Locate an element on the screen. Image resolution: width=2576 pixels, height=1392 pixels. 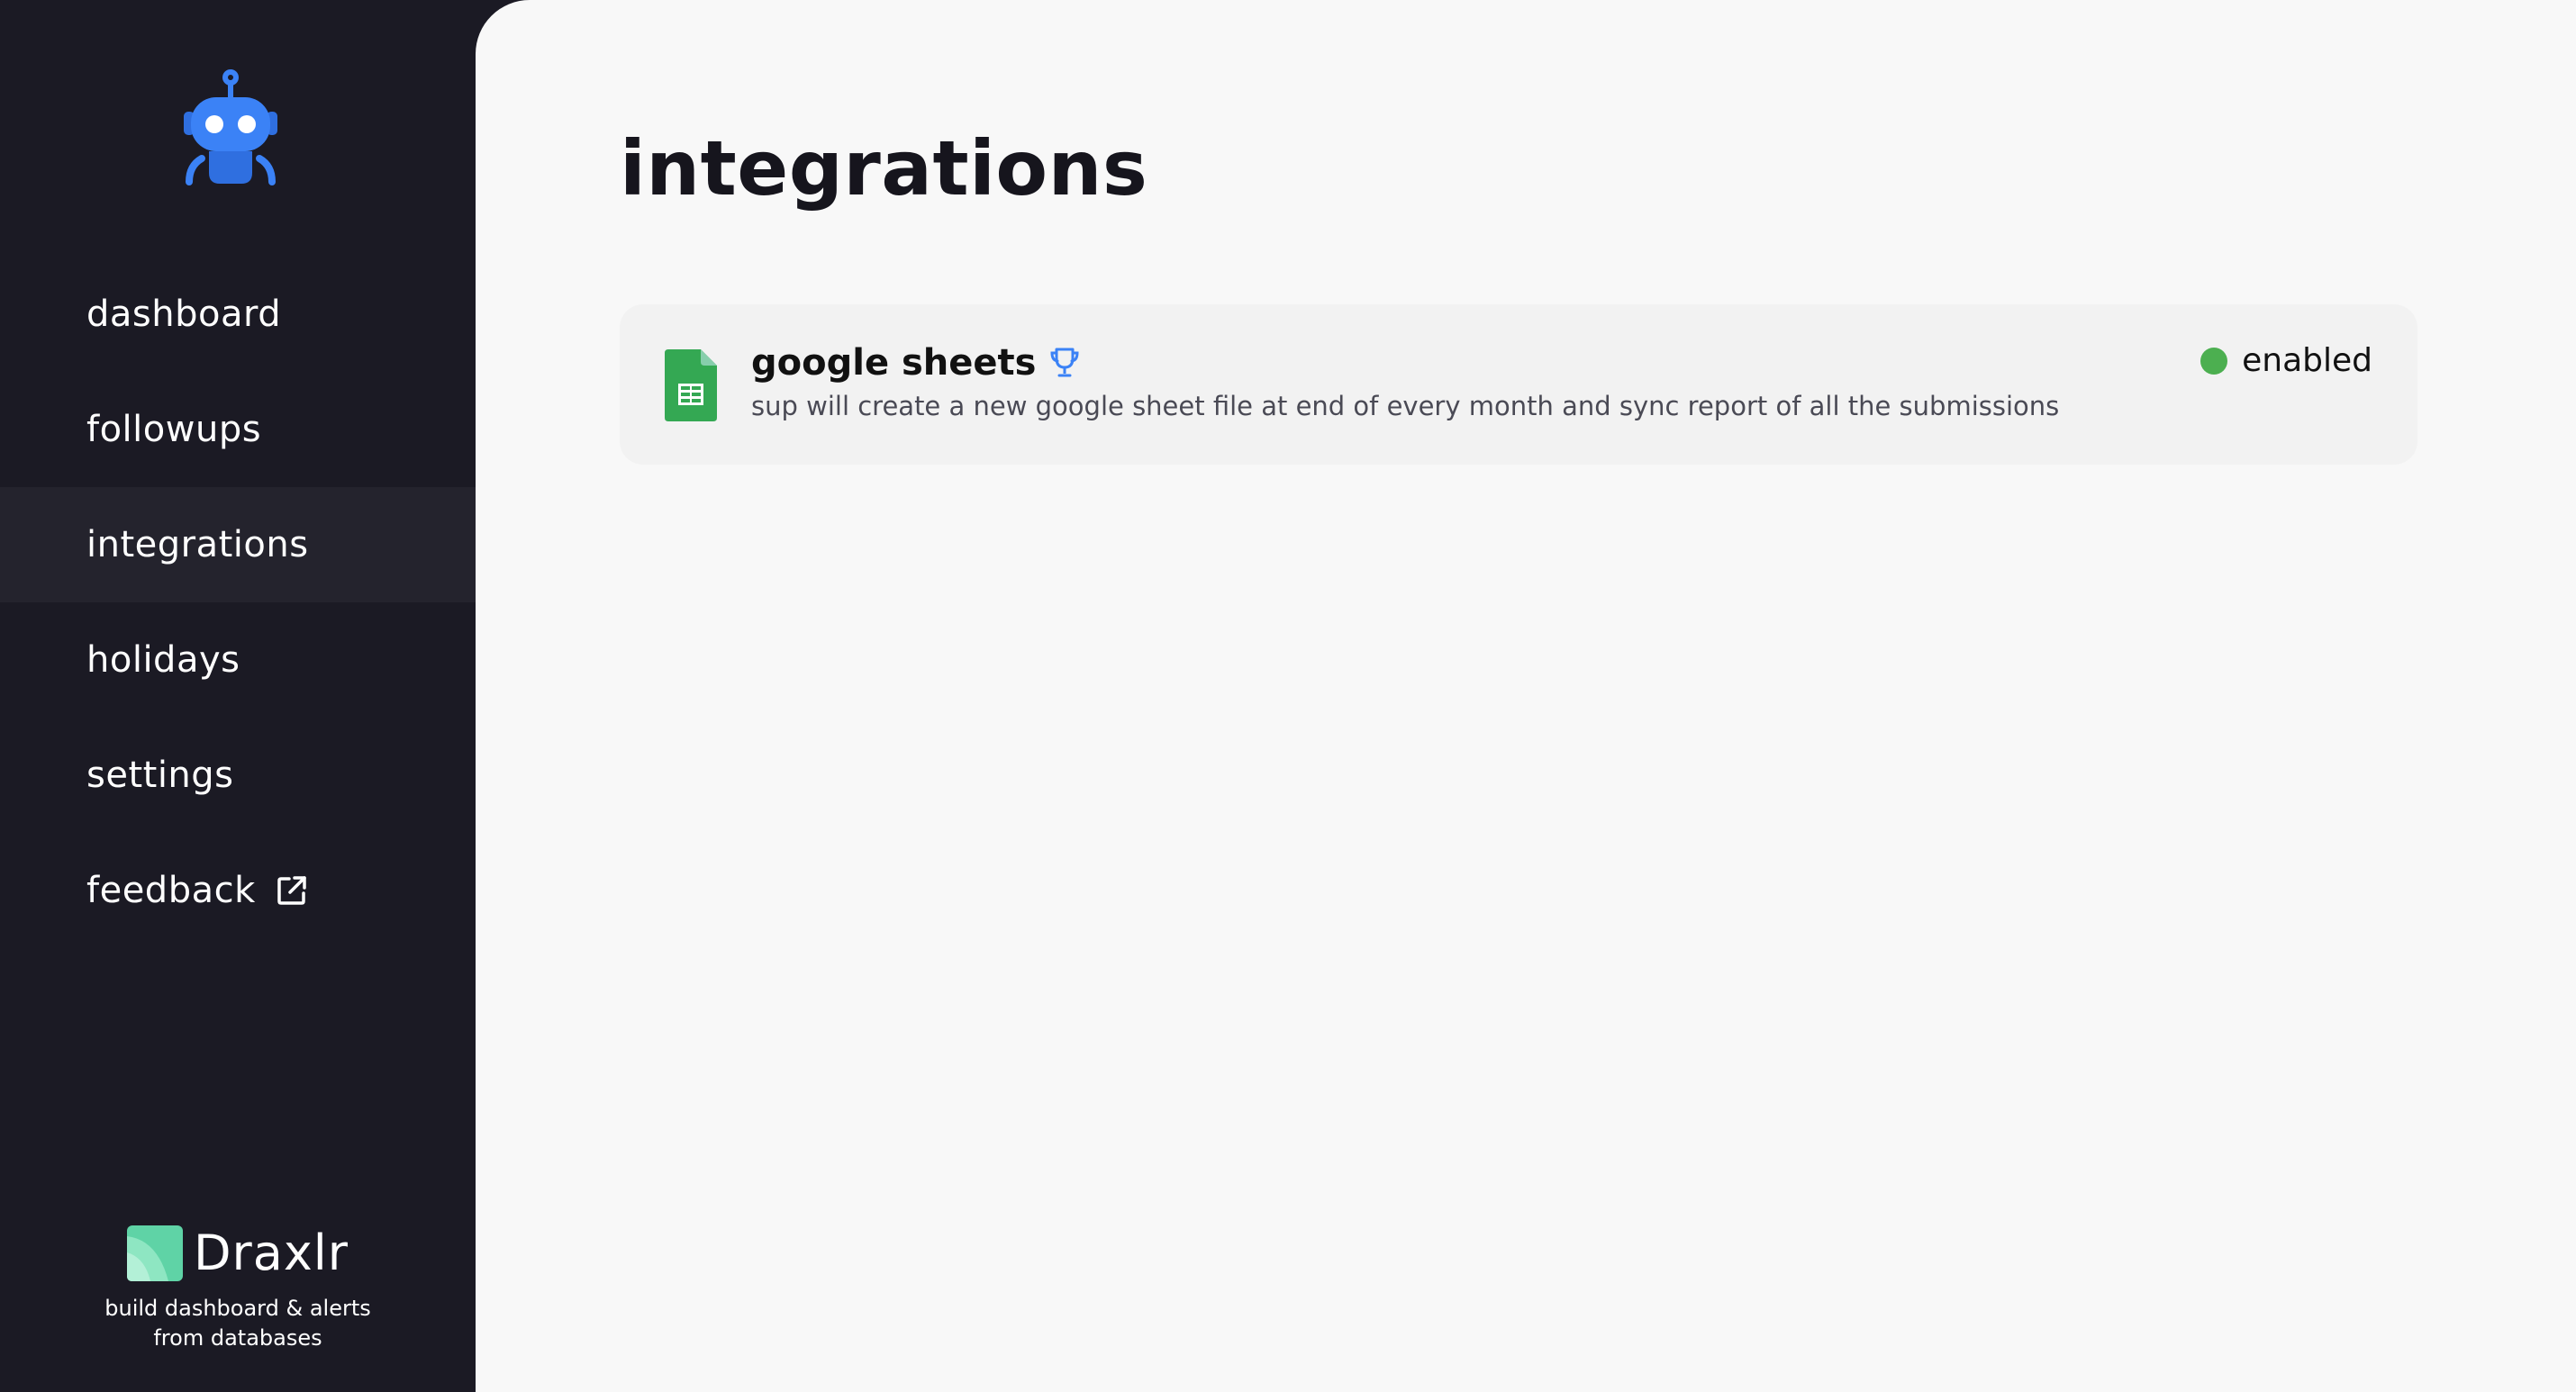
sidebar-item-dashboard: dashboard is located at coordinates (238, 314).